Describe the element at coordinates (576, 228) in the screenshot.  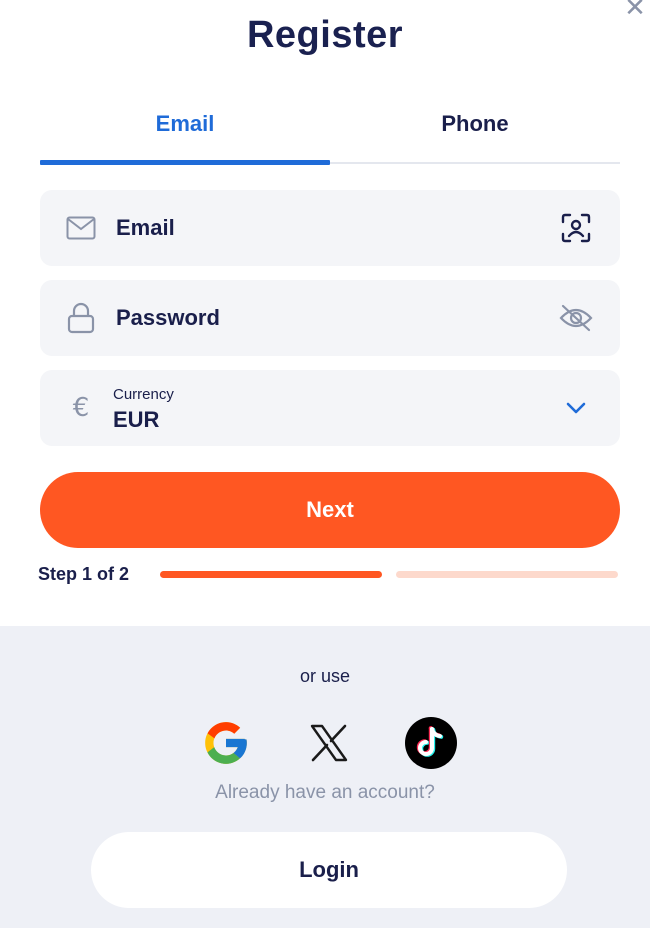
I see `face-scan-icon` at that location.